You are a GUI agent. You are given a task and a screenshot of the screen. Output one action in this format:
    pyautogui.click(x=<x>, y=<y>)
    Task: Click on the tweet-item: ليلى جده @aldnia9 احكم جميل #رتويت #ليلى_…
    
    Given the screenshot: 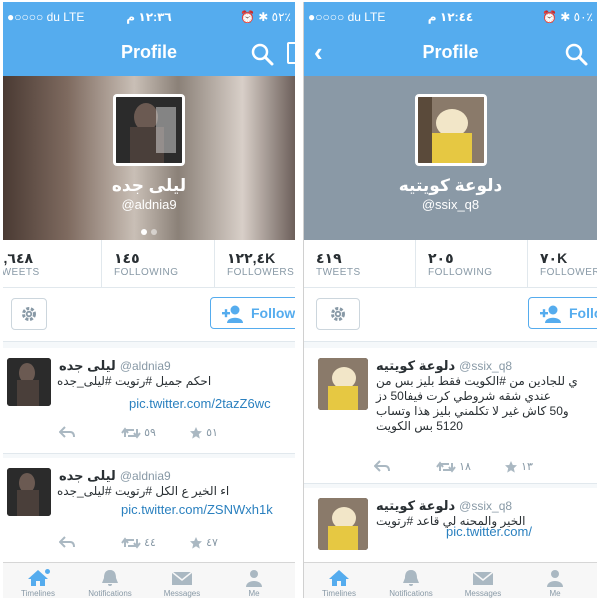 What is the action you would take?
    pyautogui.click(x=149, y=401)
    